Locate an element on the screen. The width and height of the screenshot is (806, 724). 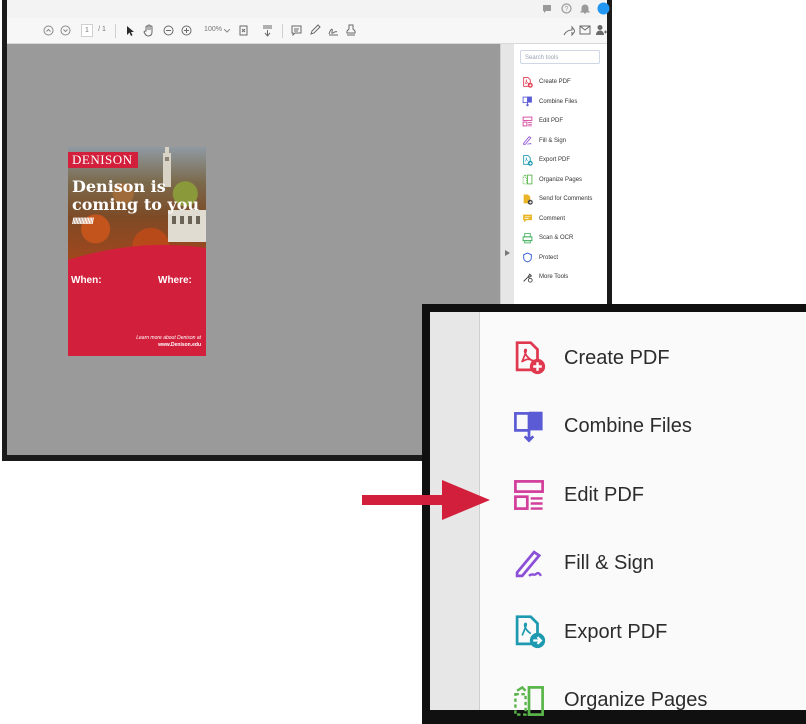
select-cursor-icon is located at coordinates (130, 31).